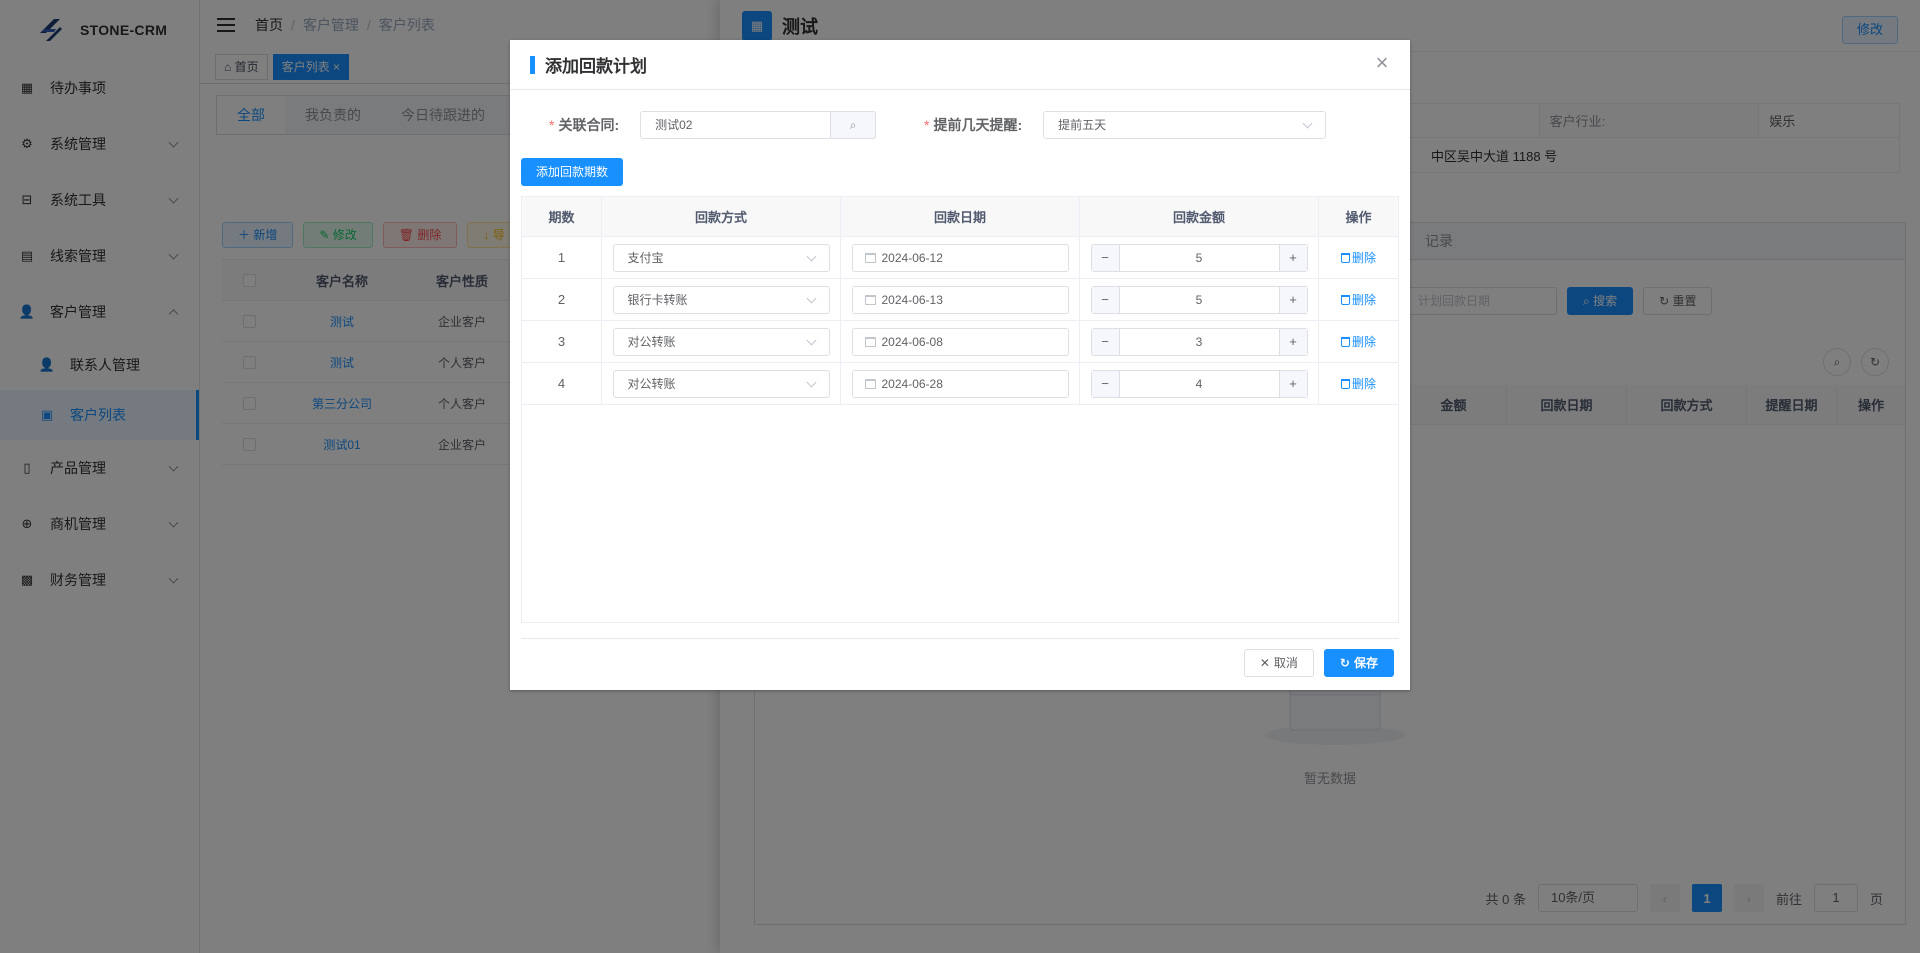  I want to click on payment-date-picker: 2024-06-28, so click(960, 383).